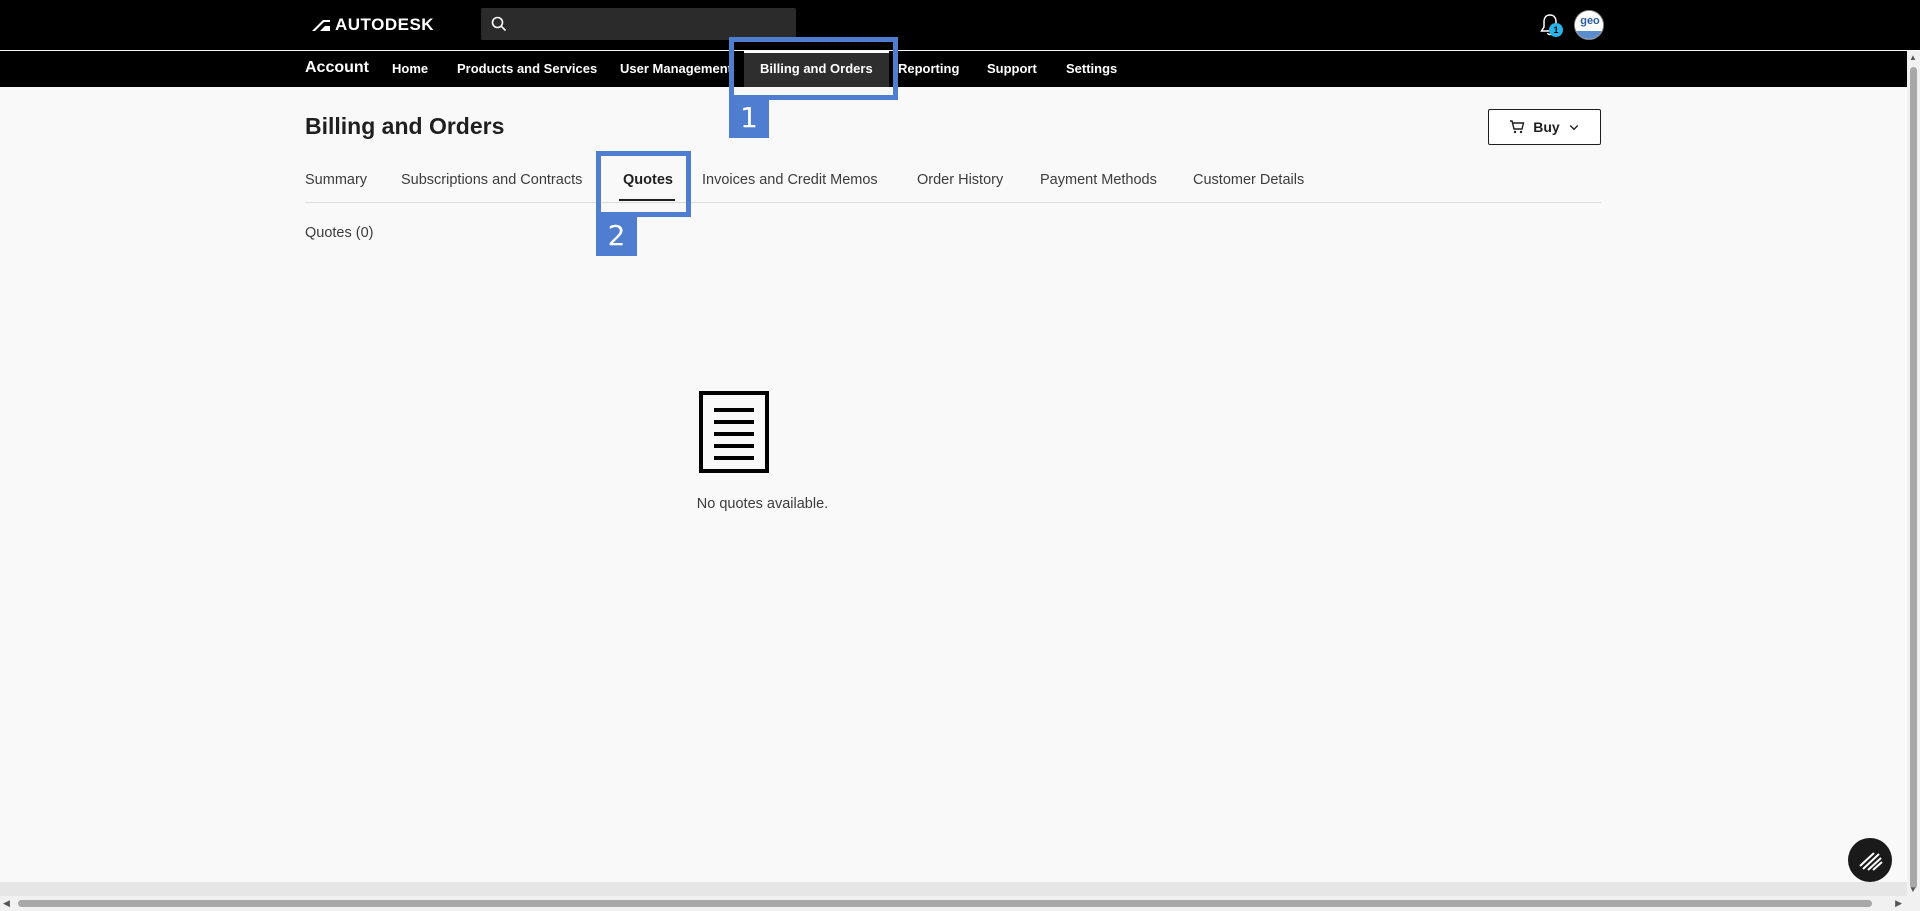 This screenshot has height=911, width=1920. What do you see at coordinates (385, 24) in the screenshot?
I see `brand-name: AUTODESK` at bounding box center [385, 24].